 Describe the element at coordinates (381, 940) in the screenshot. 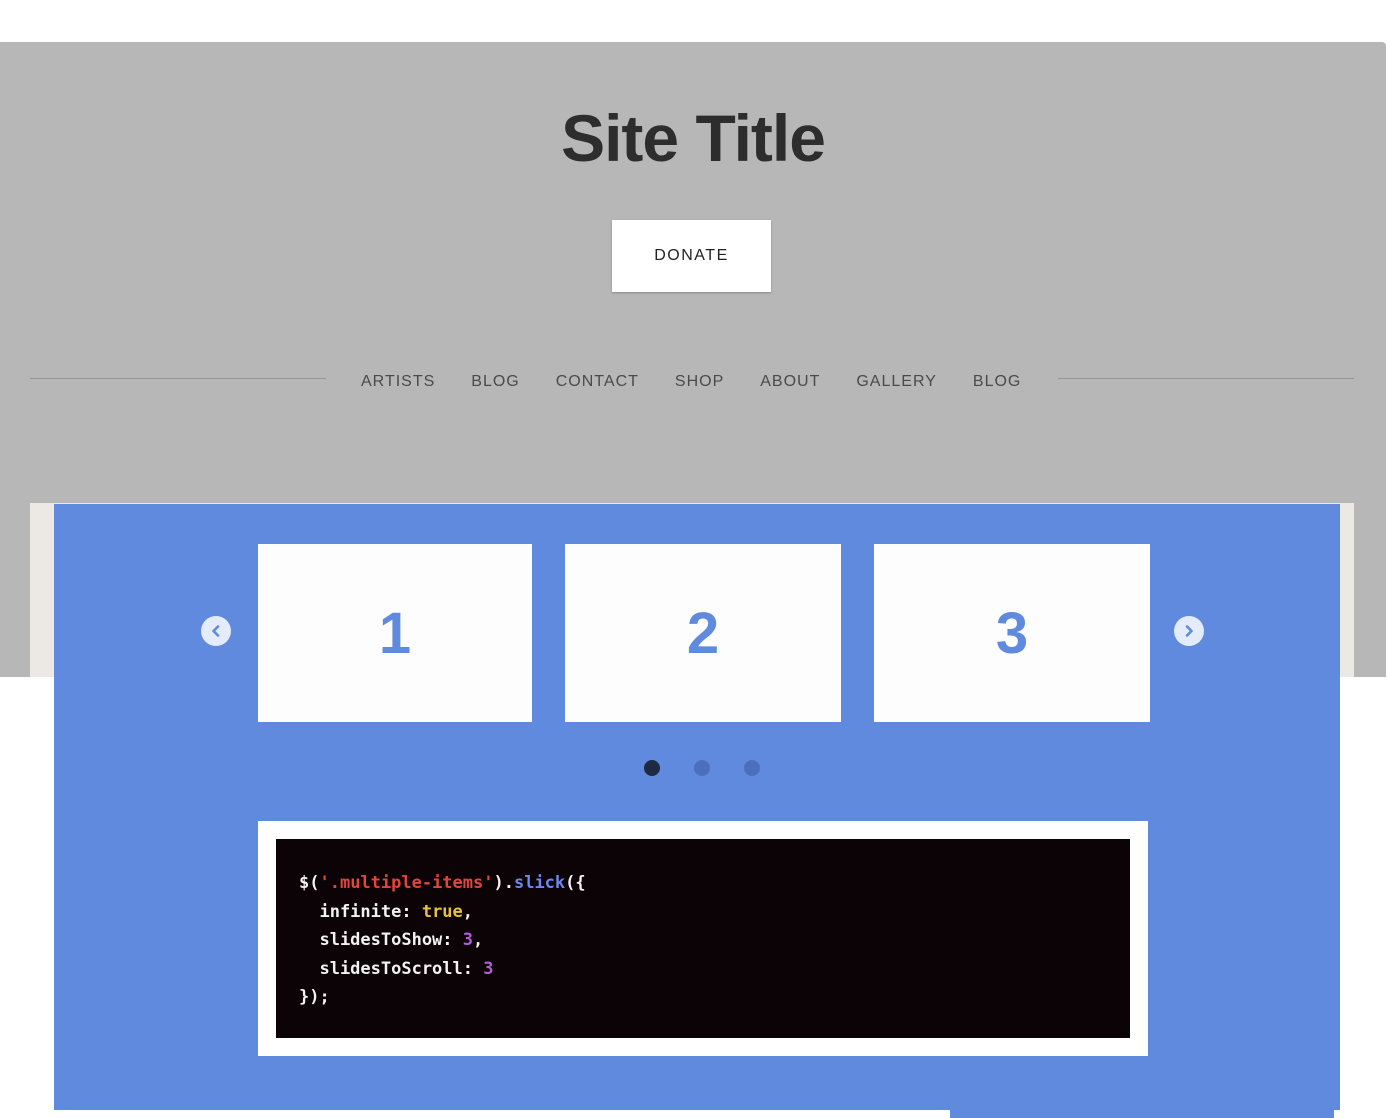

I see `code-token: slidesToShow:` at that location.